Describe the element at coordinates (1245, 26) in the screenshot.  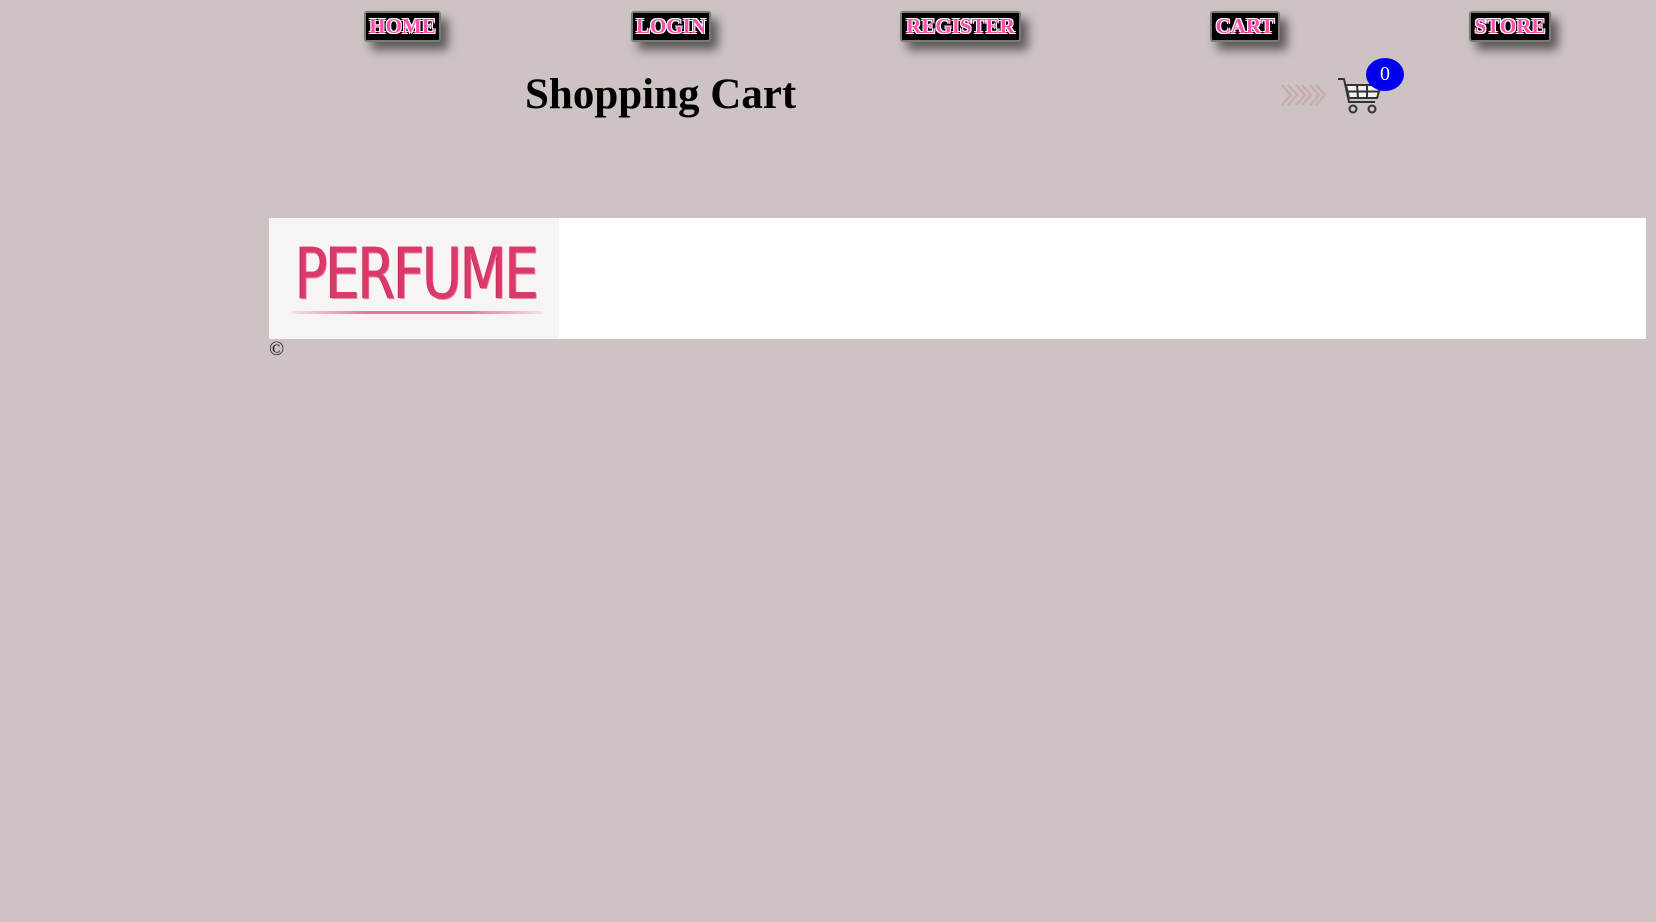
I see `nav-cart-button: CART` at that location.